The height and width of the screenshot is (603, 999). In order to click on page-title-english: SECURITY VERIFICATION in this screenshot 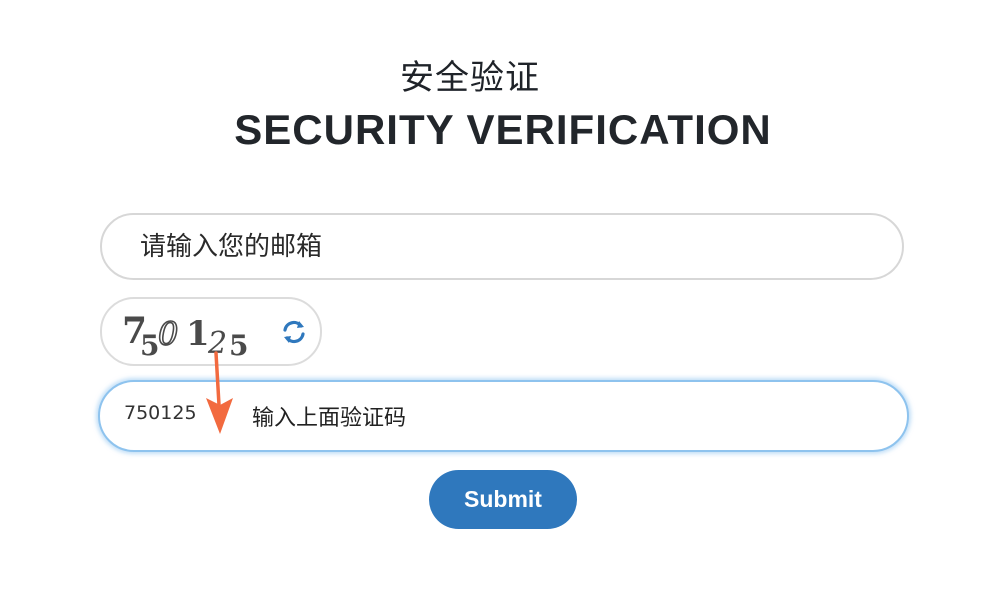, I will do `click(503, 129)`.